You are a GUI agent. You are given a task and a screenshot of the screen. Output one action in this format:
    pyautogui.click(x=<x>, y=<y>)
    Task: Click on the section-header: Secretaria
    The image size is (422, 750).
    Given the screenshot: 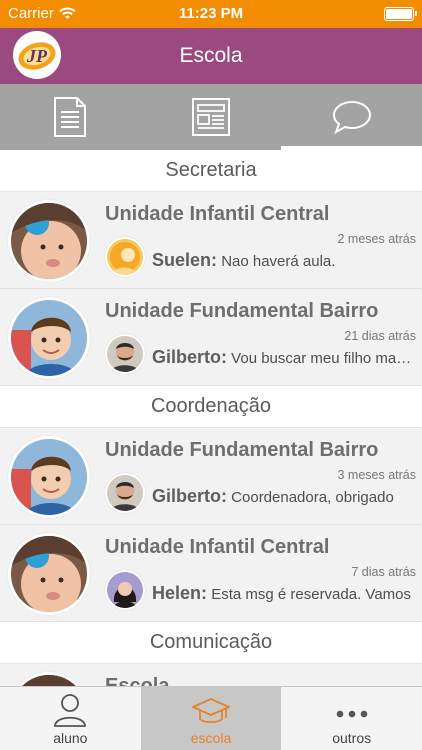 What is the action you would take?
    pyautogui.click(x=211, y=171)
    